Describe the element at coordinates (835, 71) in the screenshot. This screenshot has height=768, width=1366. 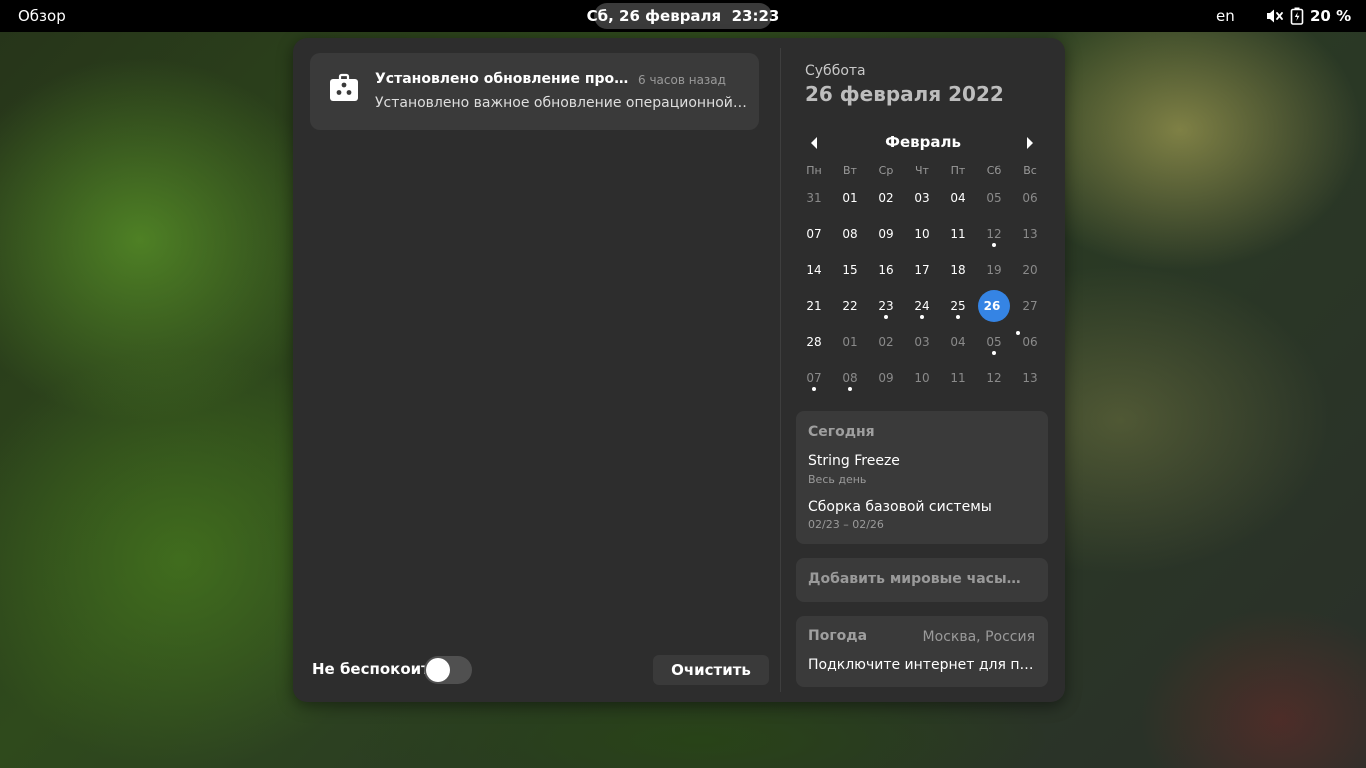
I see `today-weekday: Суббота` at that location.